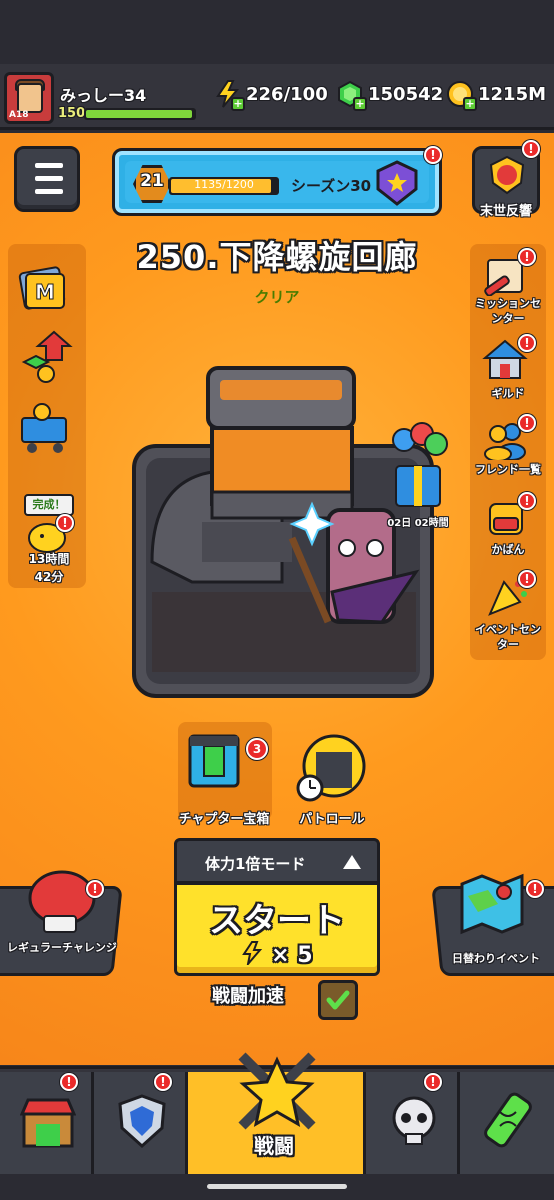 This screenshot has height=1200, width=554. Describe the element at coordinates (248, 996) in the screenshot. I see `battle-speed-label: 戦闘加速` at that location.